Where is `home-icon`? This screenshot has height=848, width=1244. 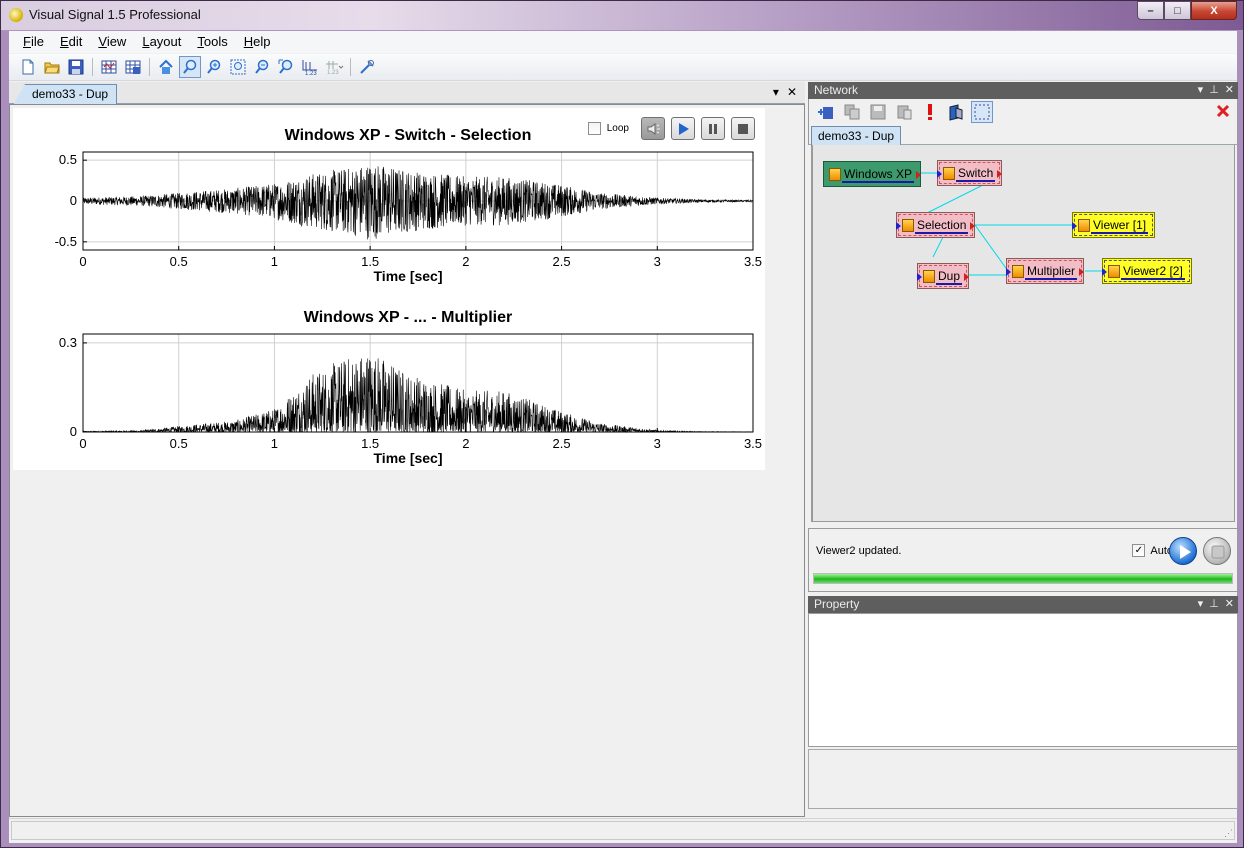 home-icon is located at coordinates (166, 66).